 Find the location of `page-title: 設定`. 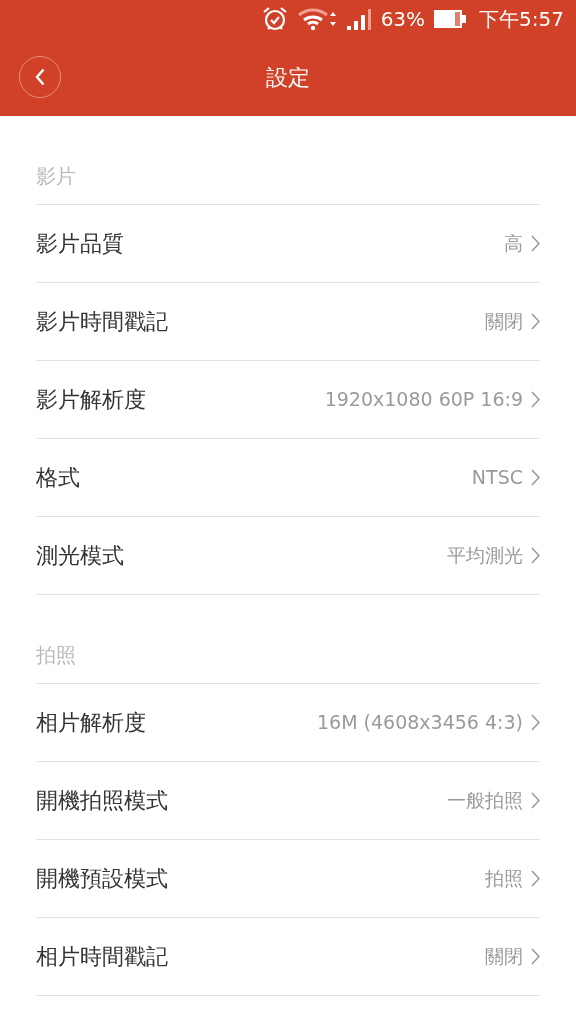

page-title: 設定 is located at coordinates (288, 77).